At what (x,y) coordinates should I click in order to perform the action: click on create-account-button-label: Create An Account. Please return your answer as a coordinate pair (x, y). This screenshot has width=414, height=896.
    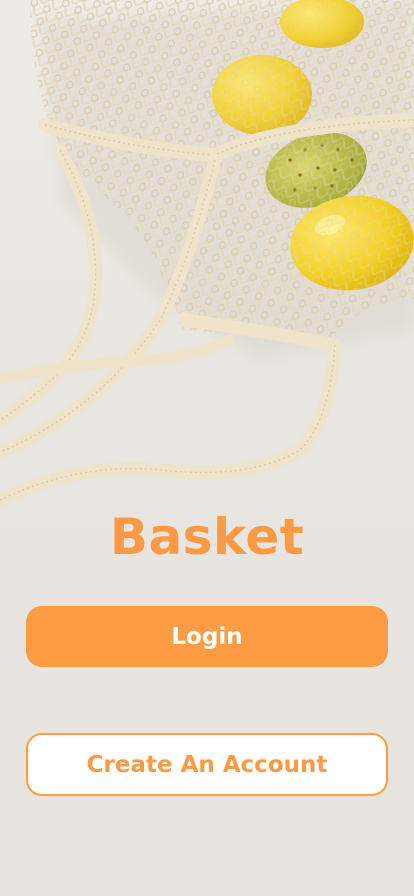
    Looking at the image, I should click on (207, 764).